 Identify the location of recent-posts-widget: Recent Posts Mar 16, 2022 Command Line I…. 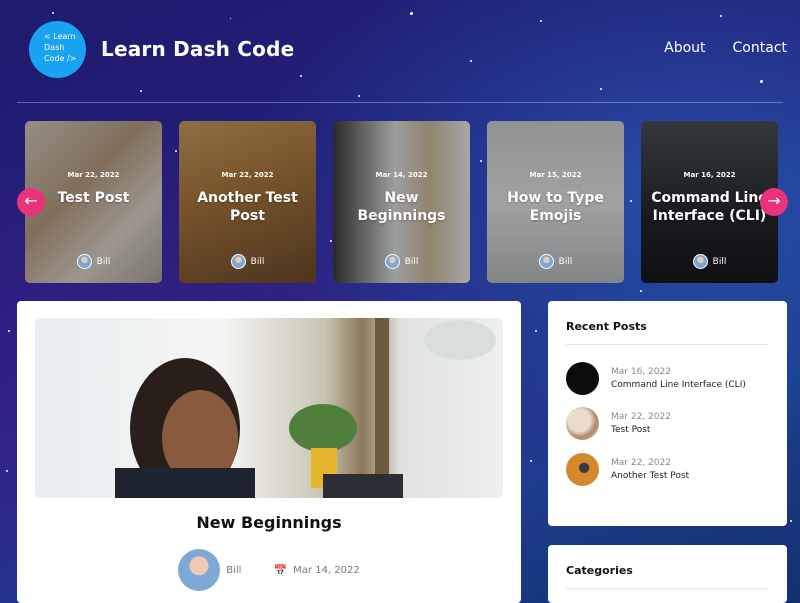
(667, 413).